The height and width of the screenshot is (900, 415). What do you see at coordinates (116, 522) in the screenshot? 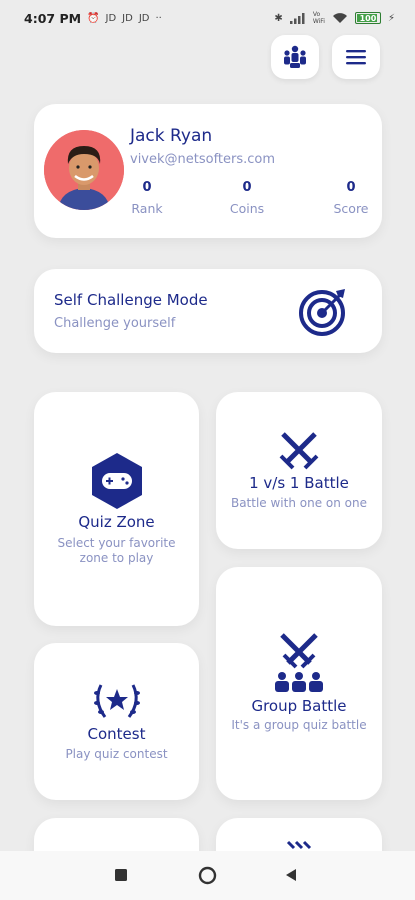
I see `quiz-zone-title: Quiz Zone` at bounding box center [116, 522].